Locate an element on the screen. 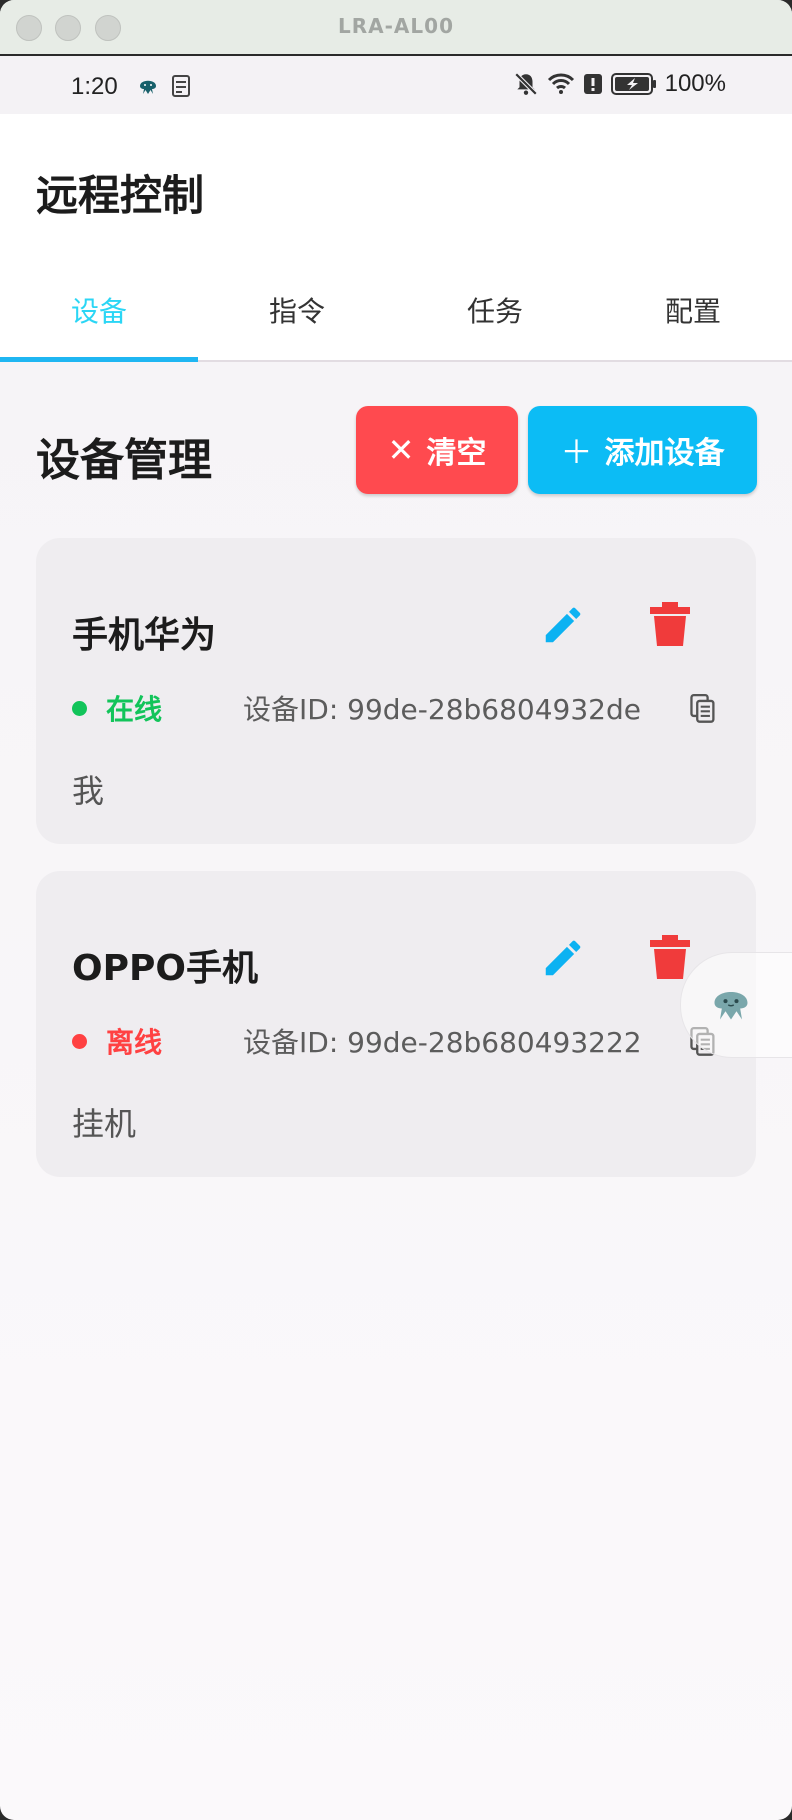 Image resolution: width=792 pixels, height=1820 pixels. tab-indicator is located at coordinates (99, 359).